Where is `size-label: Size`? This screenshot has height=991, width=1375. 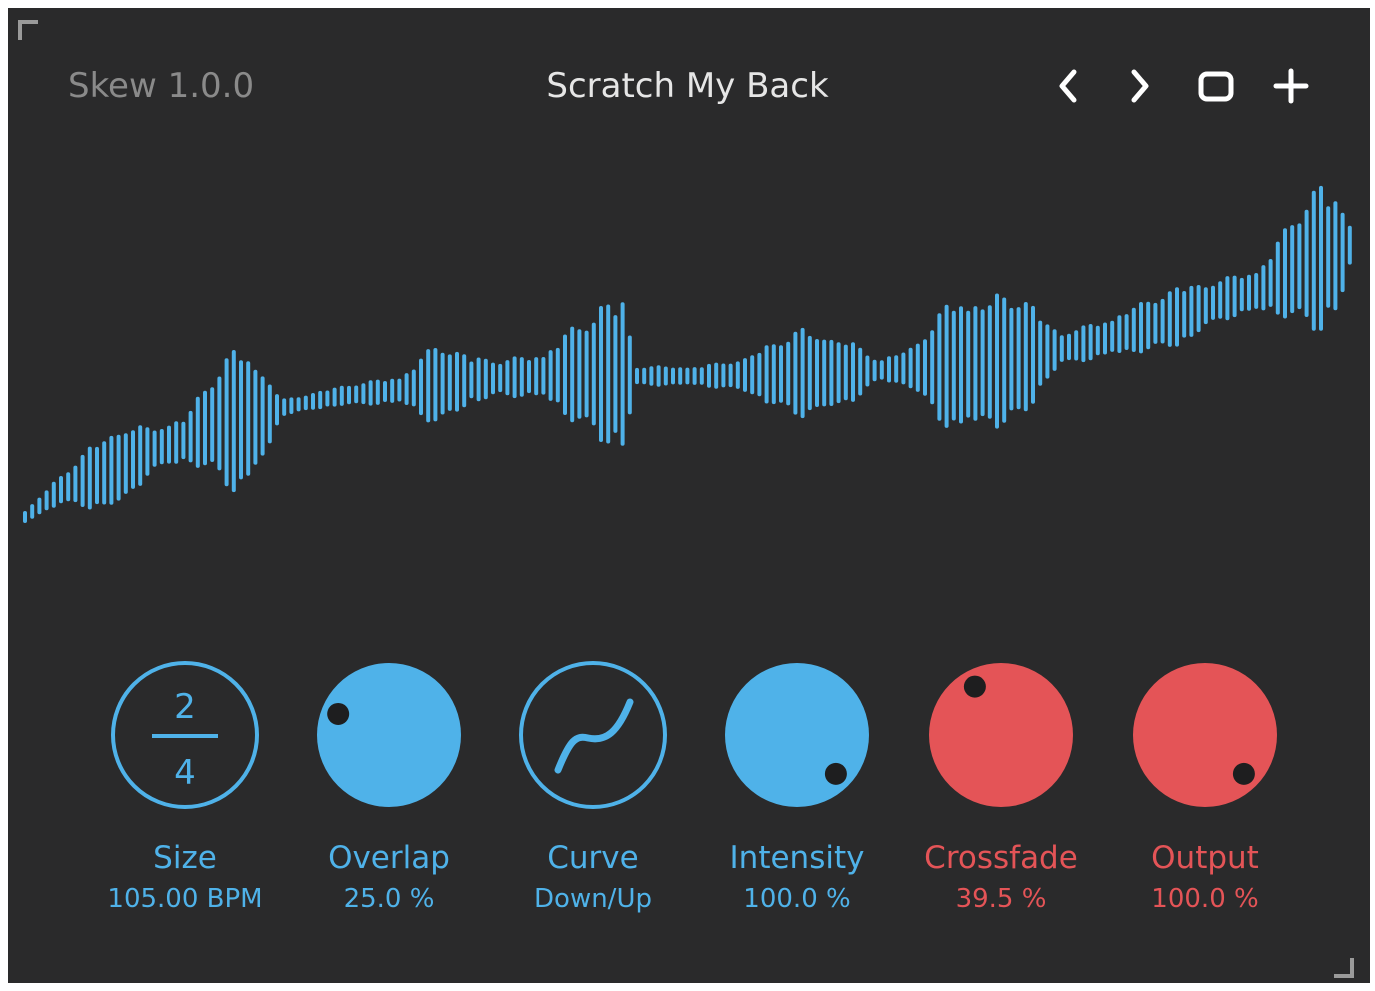
size-label: Size is located at coordinates (185, 858).